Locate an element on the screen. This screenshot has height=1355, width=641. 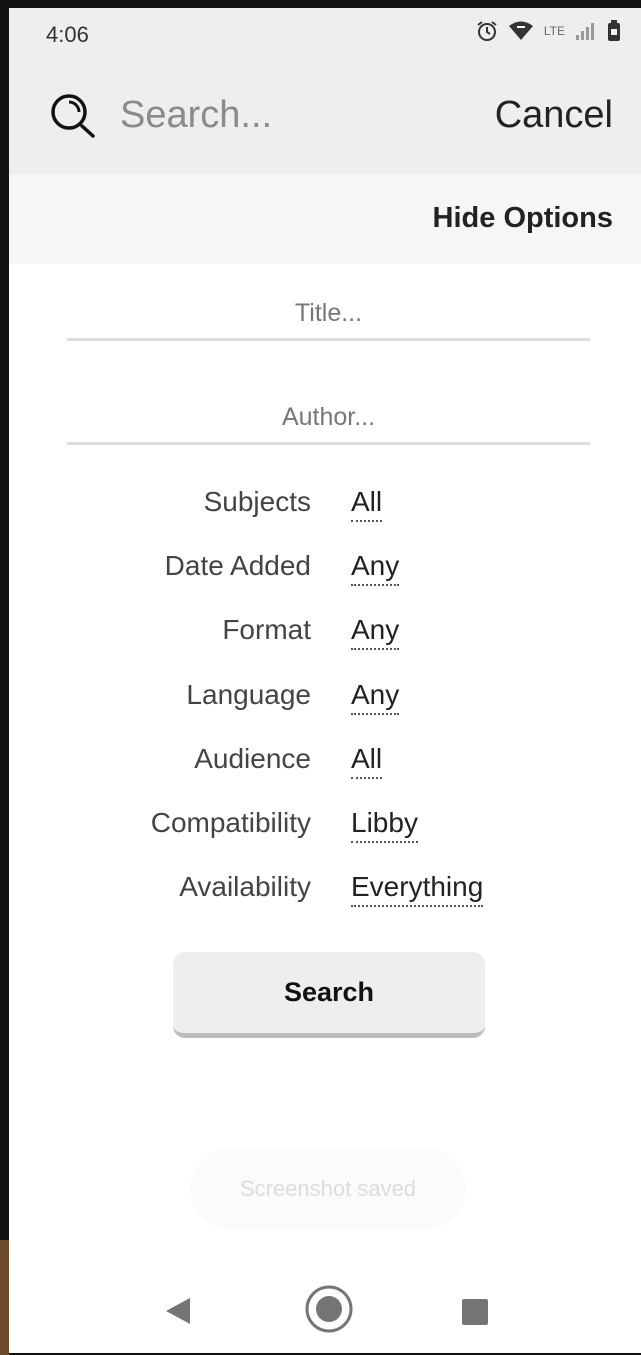
cancel-button: Cancel is located at coordinates (554, 115).